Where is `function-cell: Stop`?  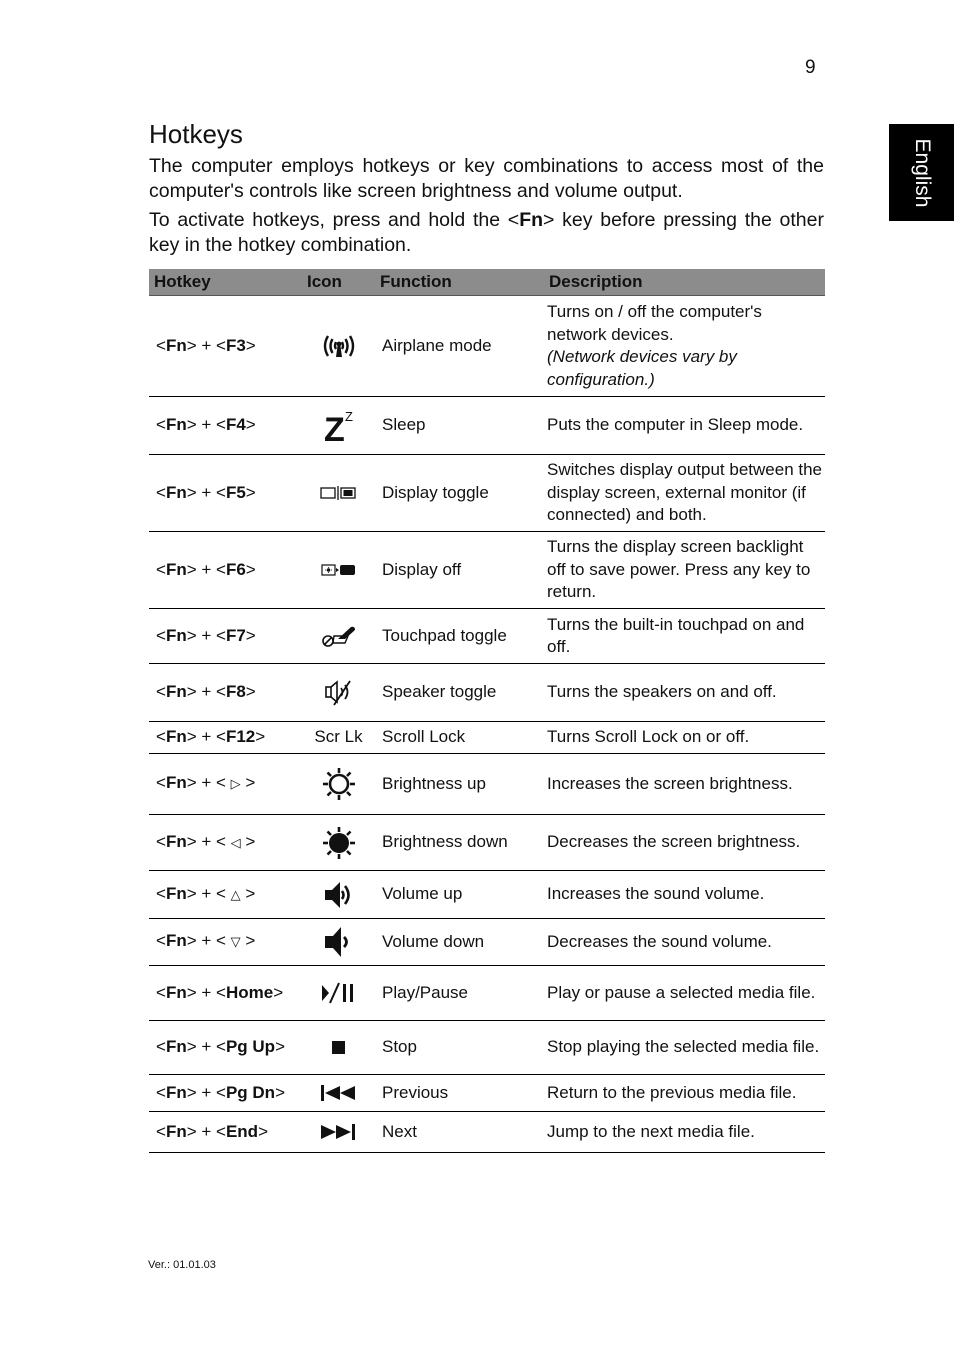 function-cell: Stop is located at coordinates (459, 1047).